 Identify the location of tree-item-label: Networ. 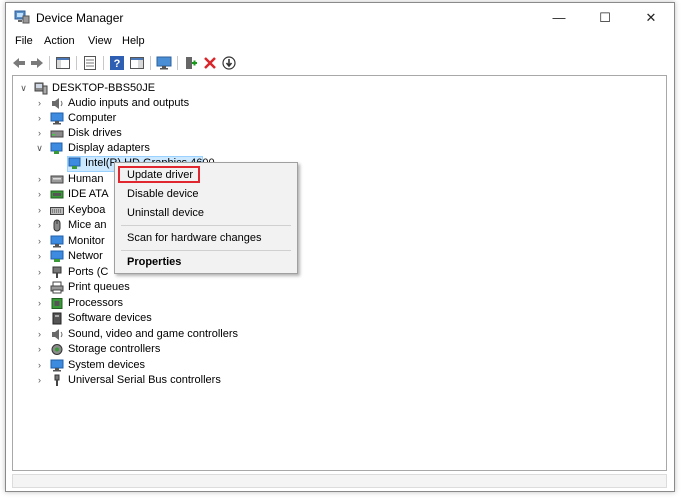
(85, 256).